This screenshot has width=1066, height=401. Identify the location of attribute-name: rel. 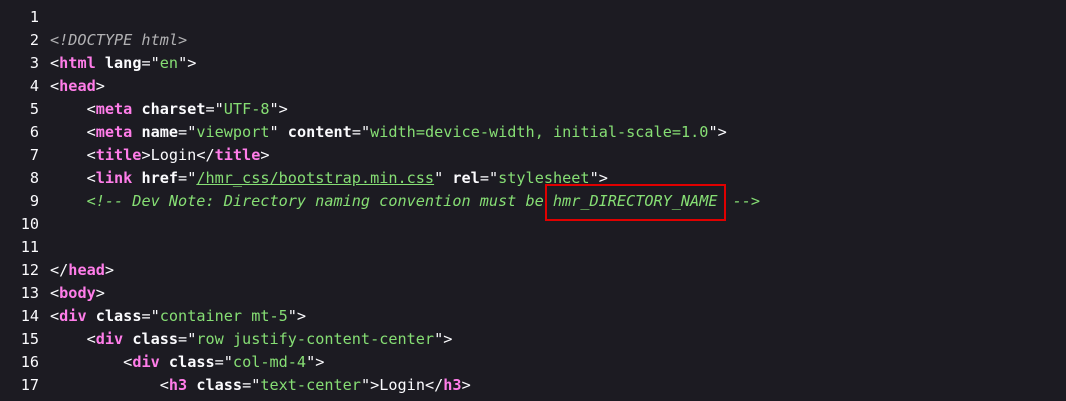
(466, 178).